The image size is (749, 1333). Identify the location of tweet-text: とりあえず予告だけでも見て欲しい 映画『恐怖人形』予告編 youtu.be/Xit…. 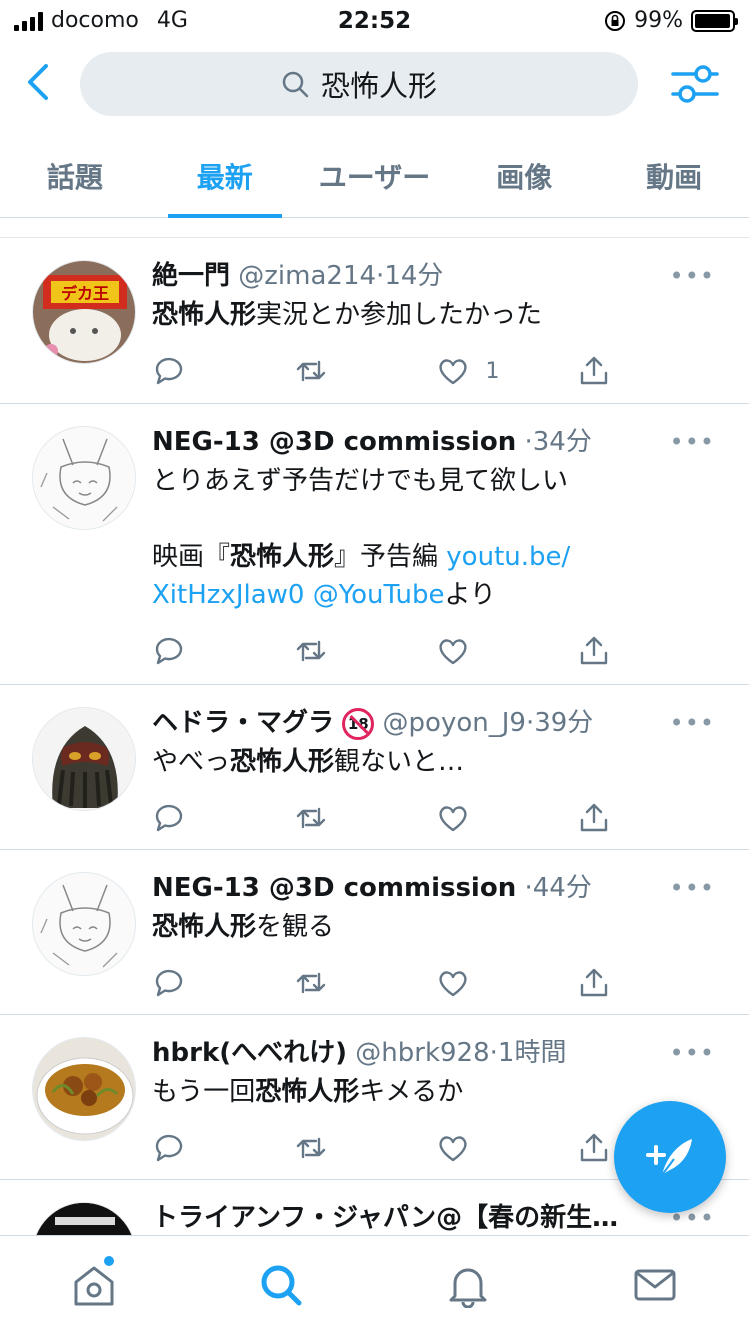
(435, 538).